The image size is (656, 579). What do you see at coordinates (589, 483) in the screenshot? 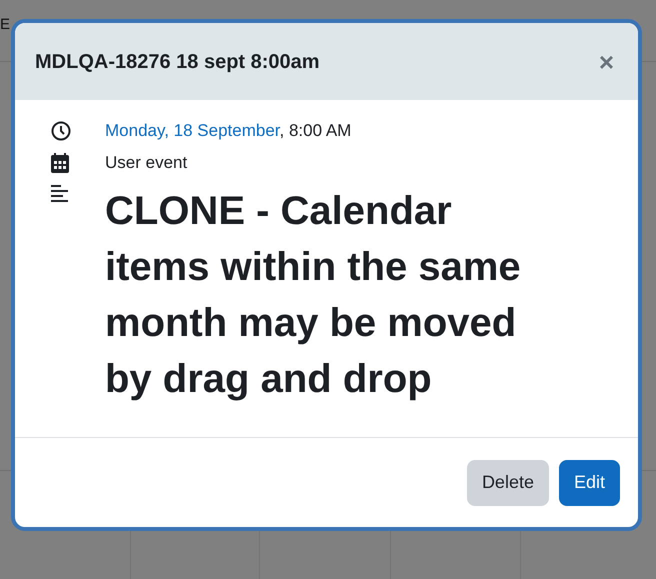
I see `edit-button: Edit` at bounding box center [589, 483].